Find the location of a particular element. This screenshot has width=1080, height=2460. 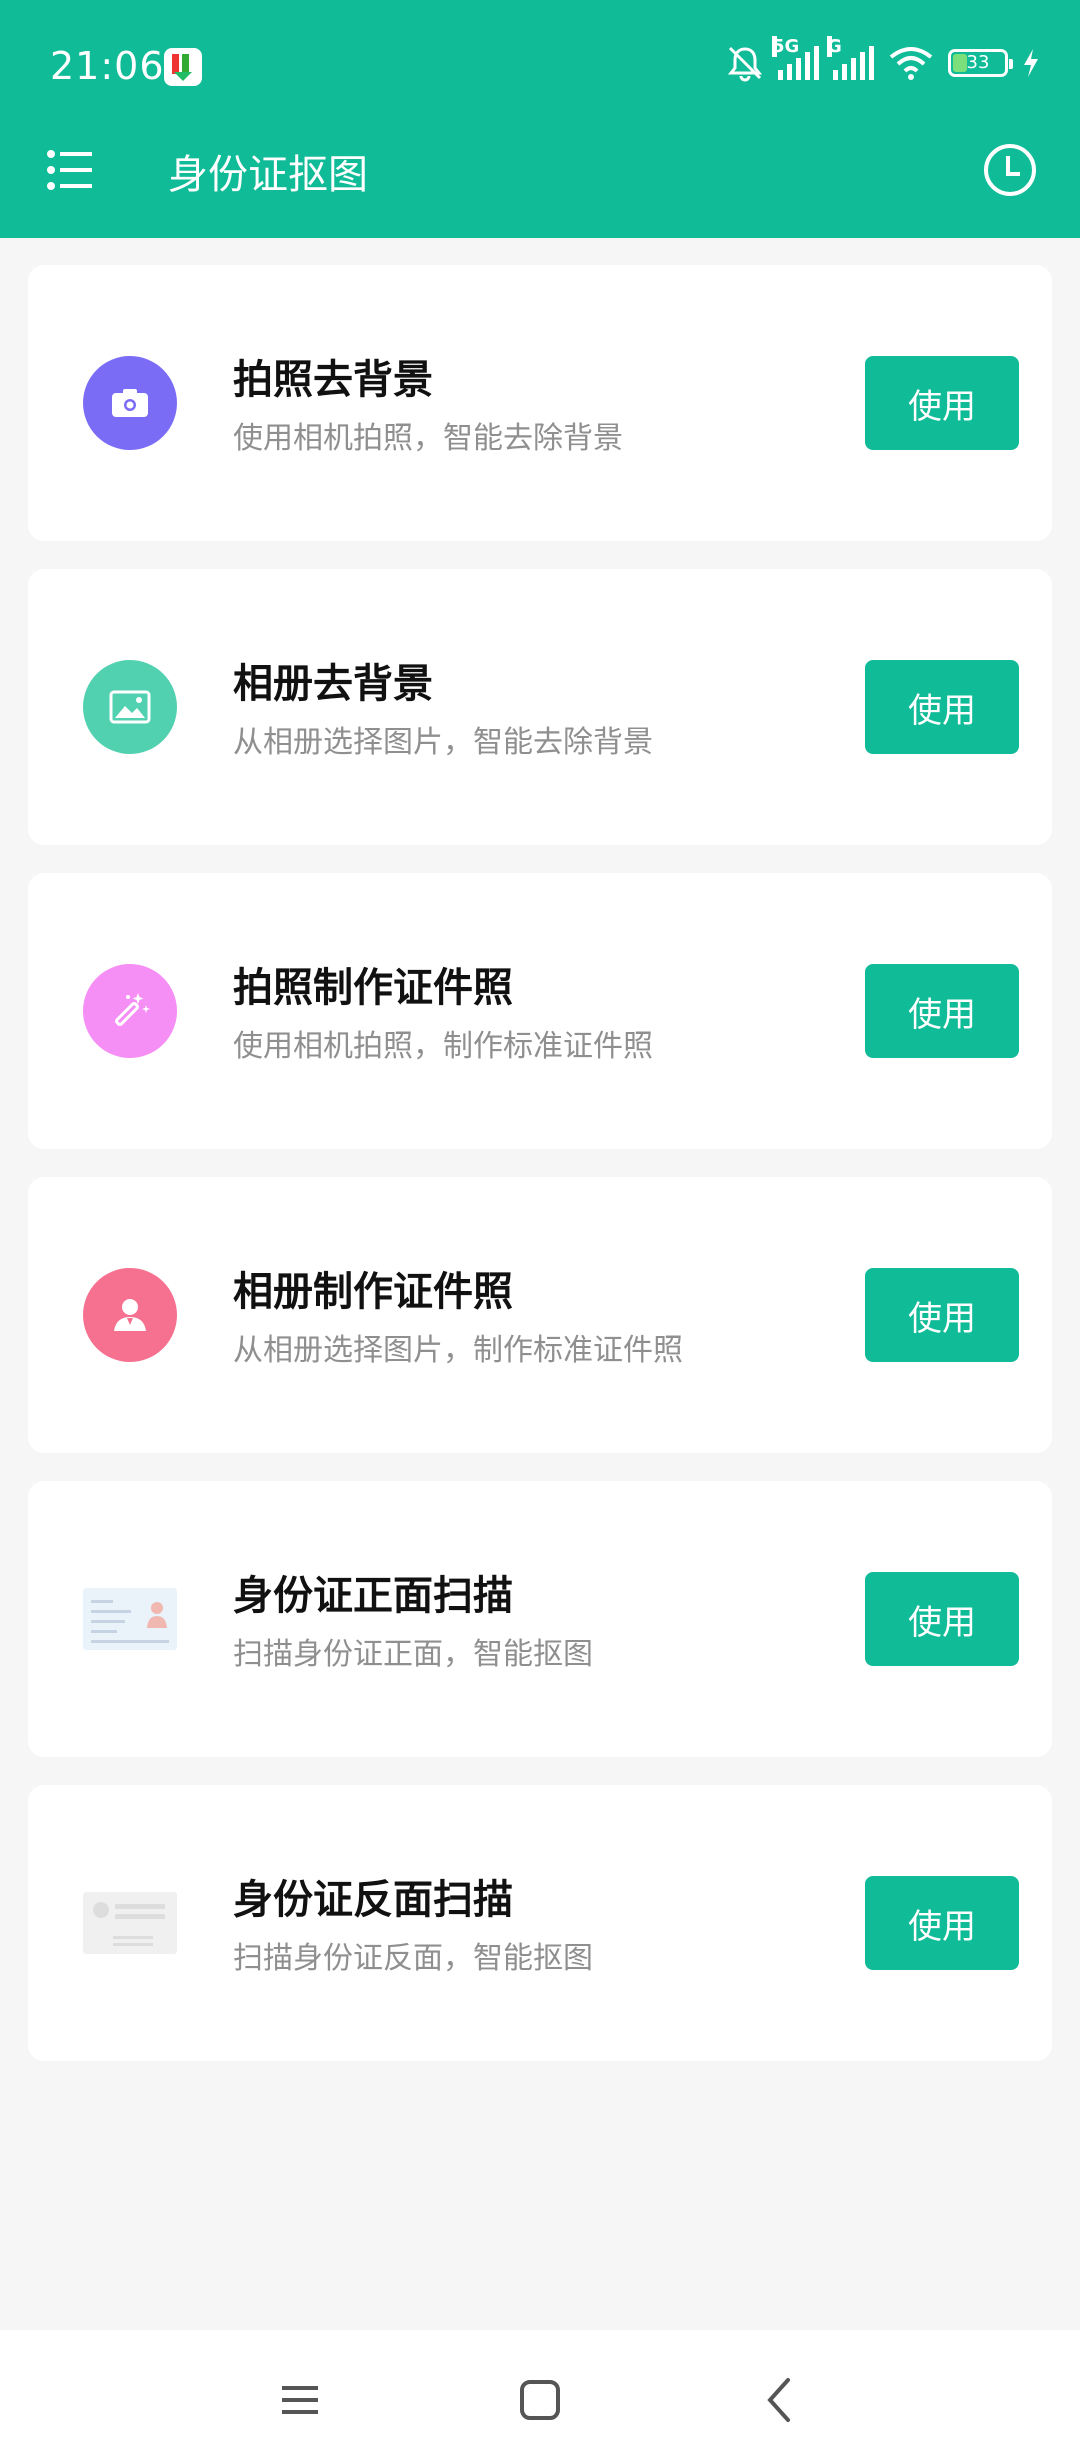

status-icons: 5G G 33 is located at coordinates (883, 59).